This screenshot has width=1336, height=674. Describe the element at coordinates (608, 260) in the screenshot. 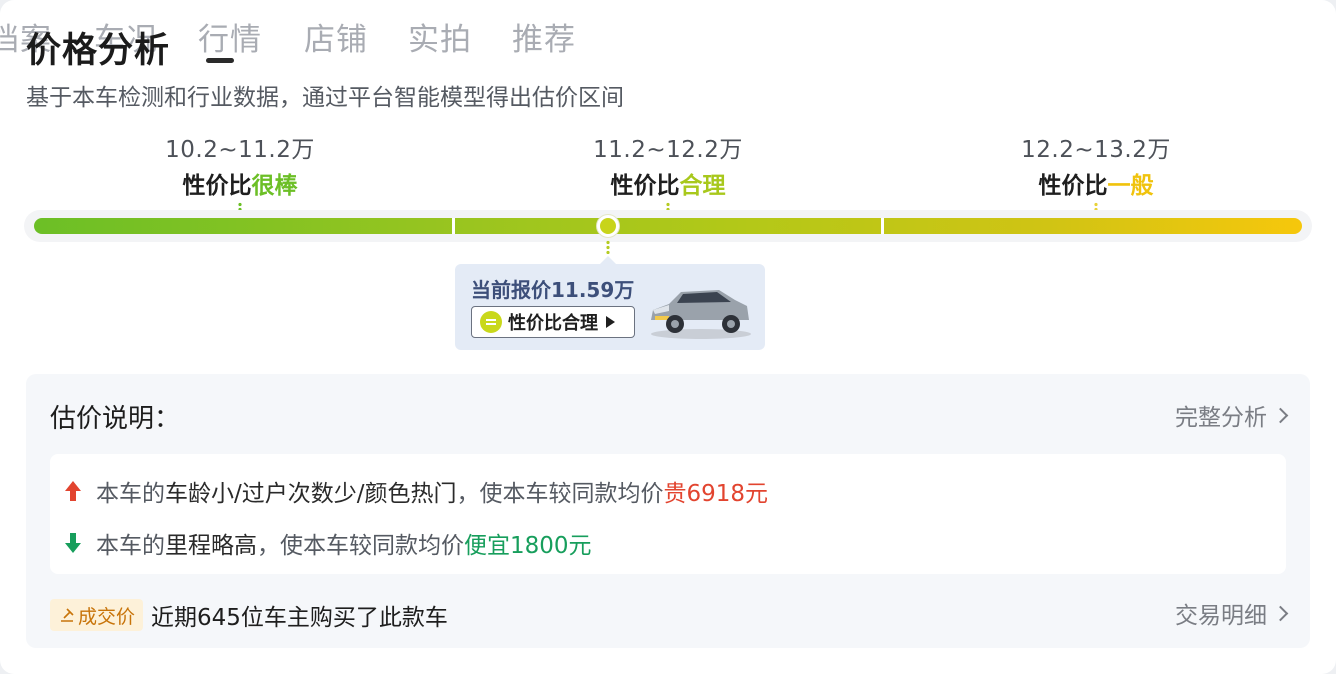

I see `tooltip-arrow` at that location.